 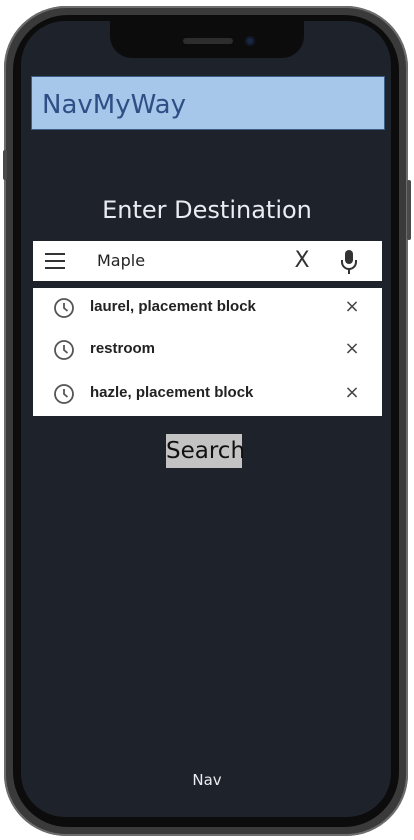 I want to click on page-heading: Enter Destination, so click(x=207, y=210).